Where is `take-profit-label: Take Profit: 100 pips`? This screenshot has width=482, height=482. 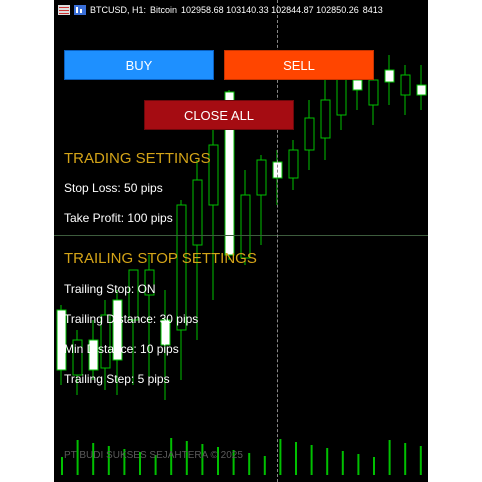
take-profit-label: Take Profit: 100 pips is located at coordinates (118, 218).